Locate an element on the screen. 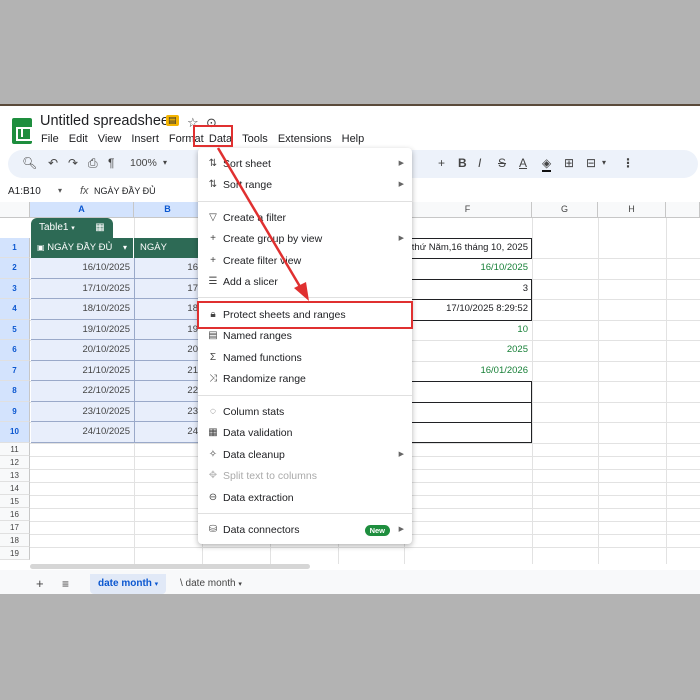 This screenshot has height=700, width=700. arrow-head is located at coordinates (301, 291).